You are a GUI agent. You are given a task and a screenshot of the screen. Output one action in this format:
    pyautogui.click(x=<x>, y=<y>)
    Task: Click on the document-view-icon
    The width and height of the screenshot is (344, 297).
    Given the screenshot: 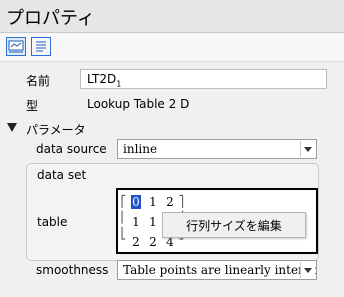 What is the action you would take?
    pyautogui.click(x=41, y=46)
    